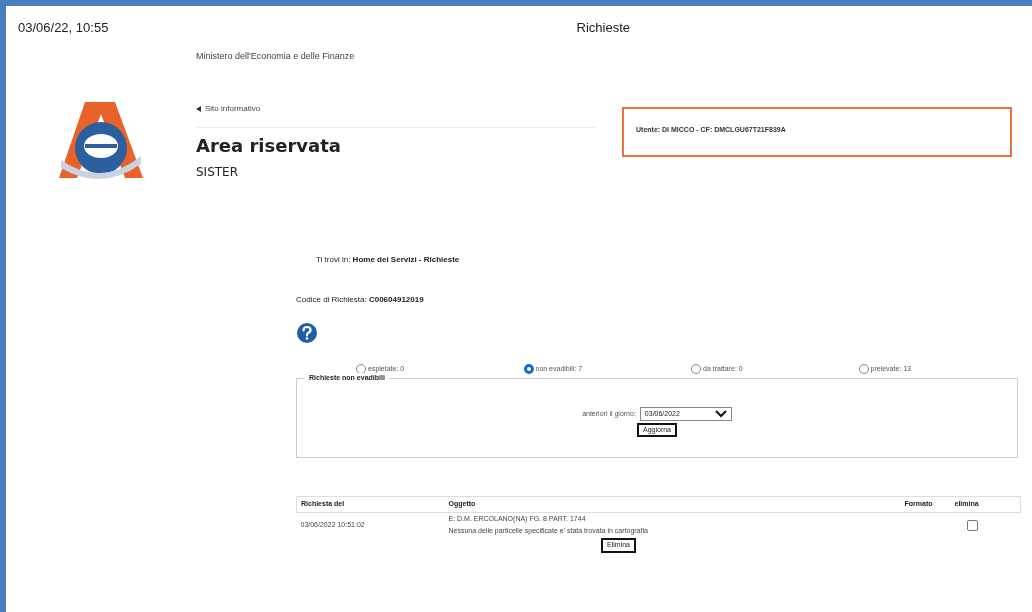  Describe the element at coordinates (388, 259) in the screenshot. I see `breadcrumb: Ti trovi in: Home dei Servizi - Richieste` at that location.